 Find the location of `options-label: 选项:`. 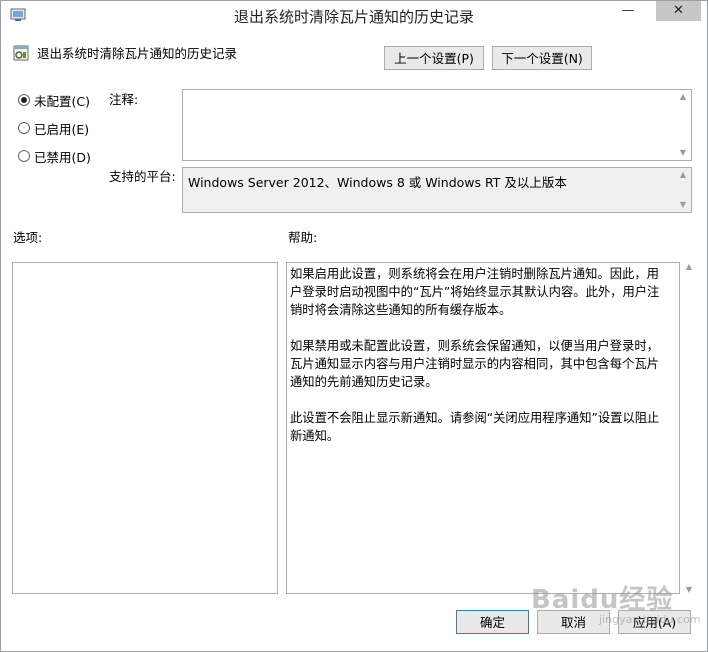

options-label: 选项: is located at coordinates (28, 237).